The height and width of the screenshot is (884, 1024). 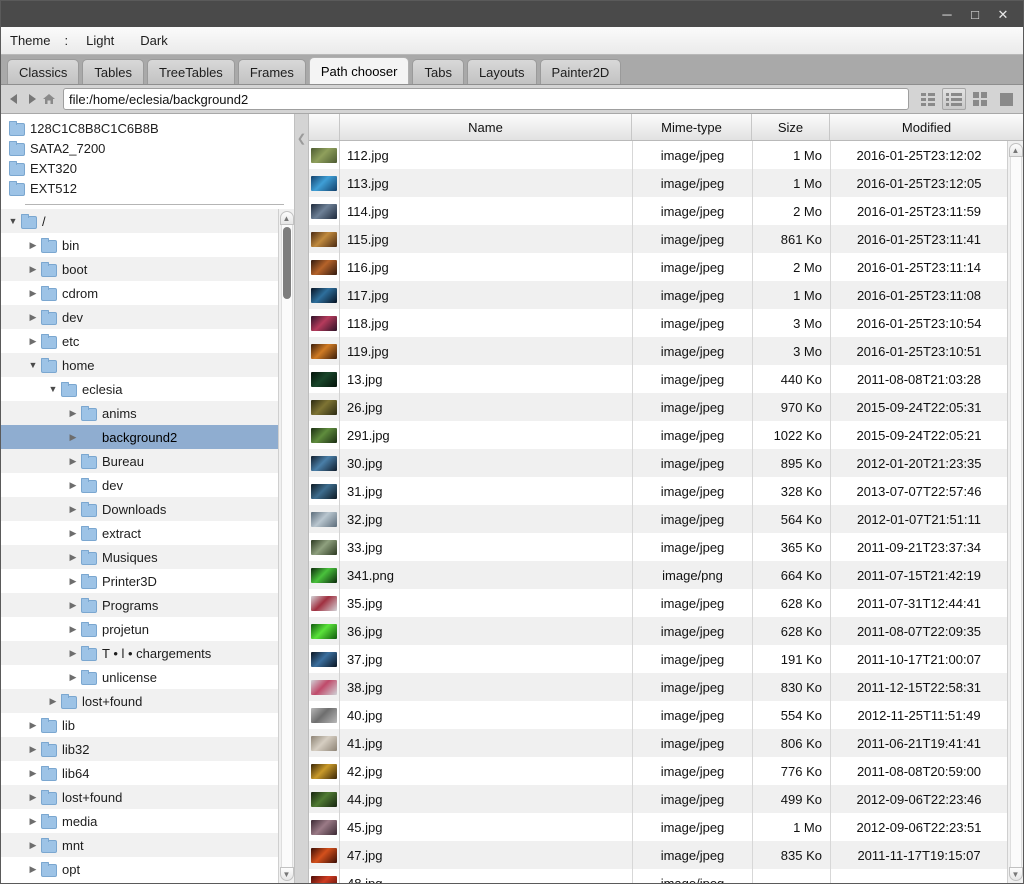 I want to click on tab-classics: Classics, so click(x=43, y=71).